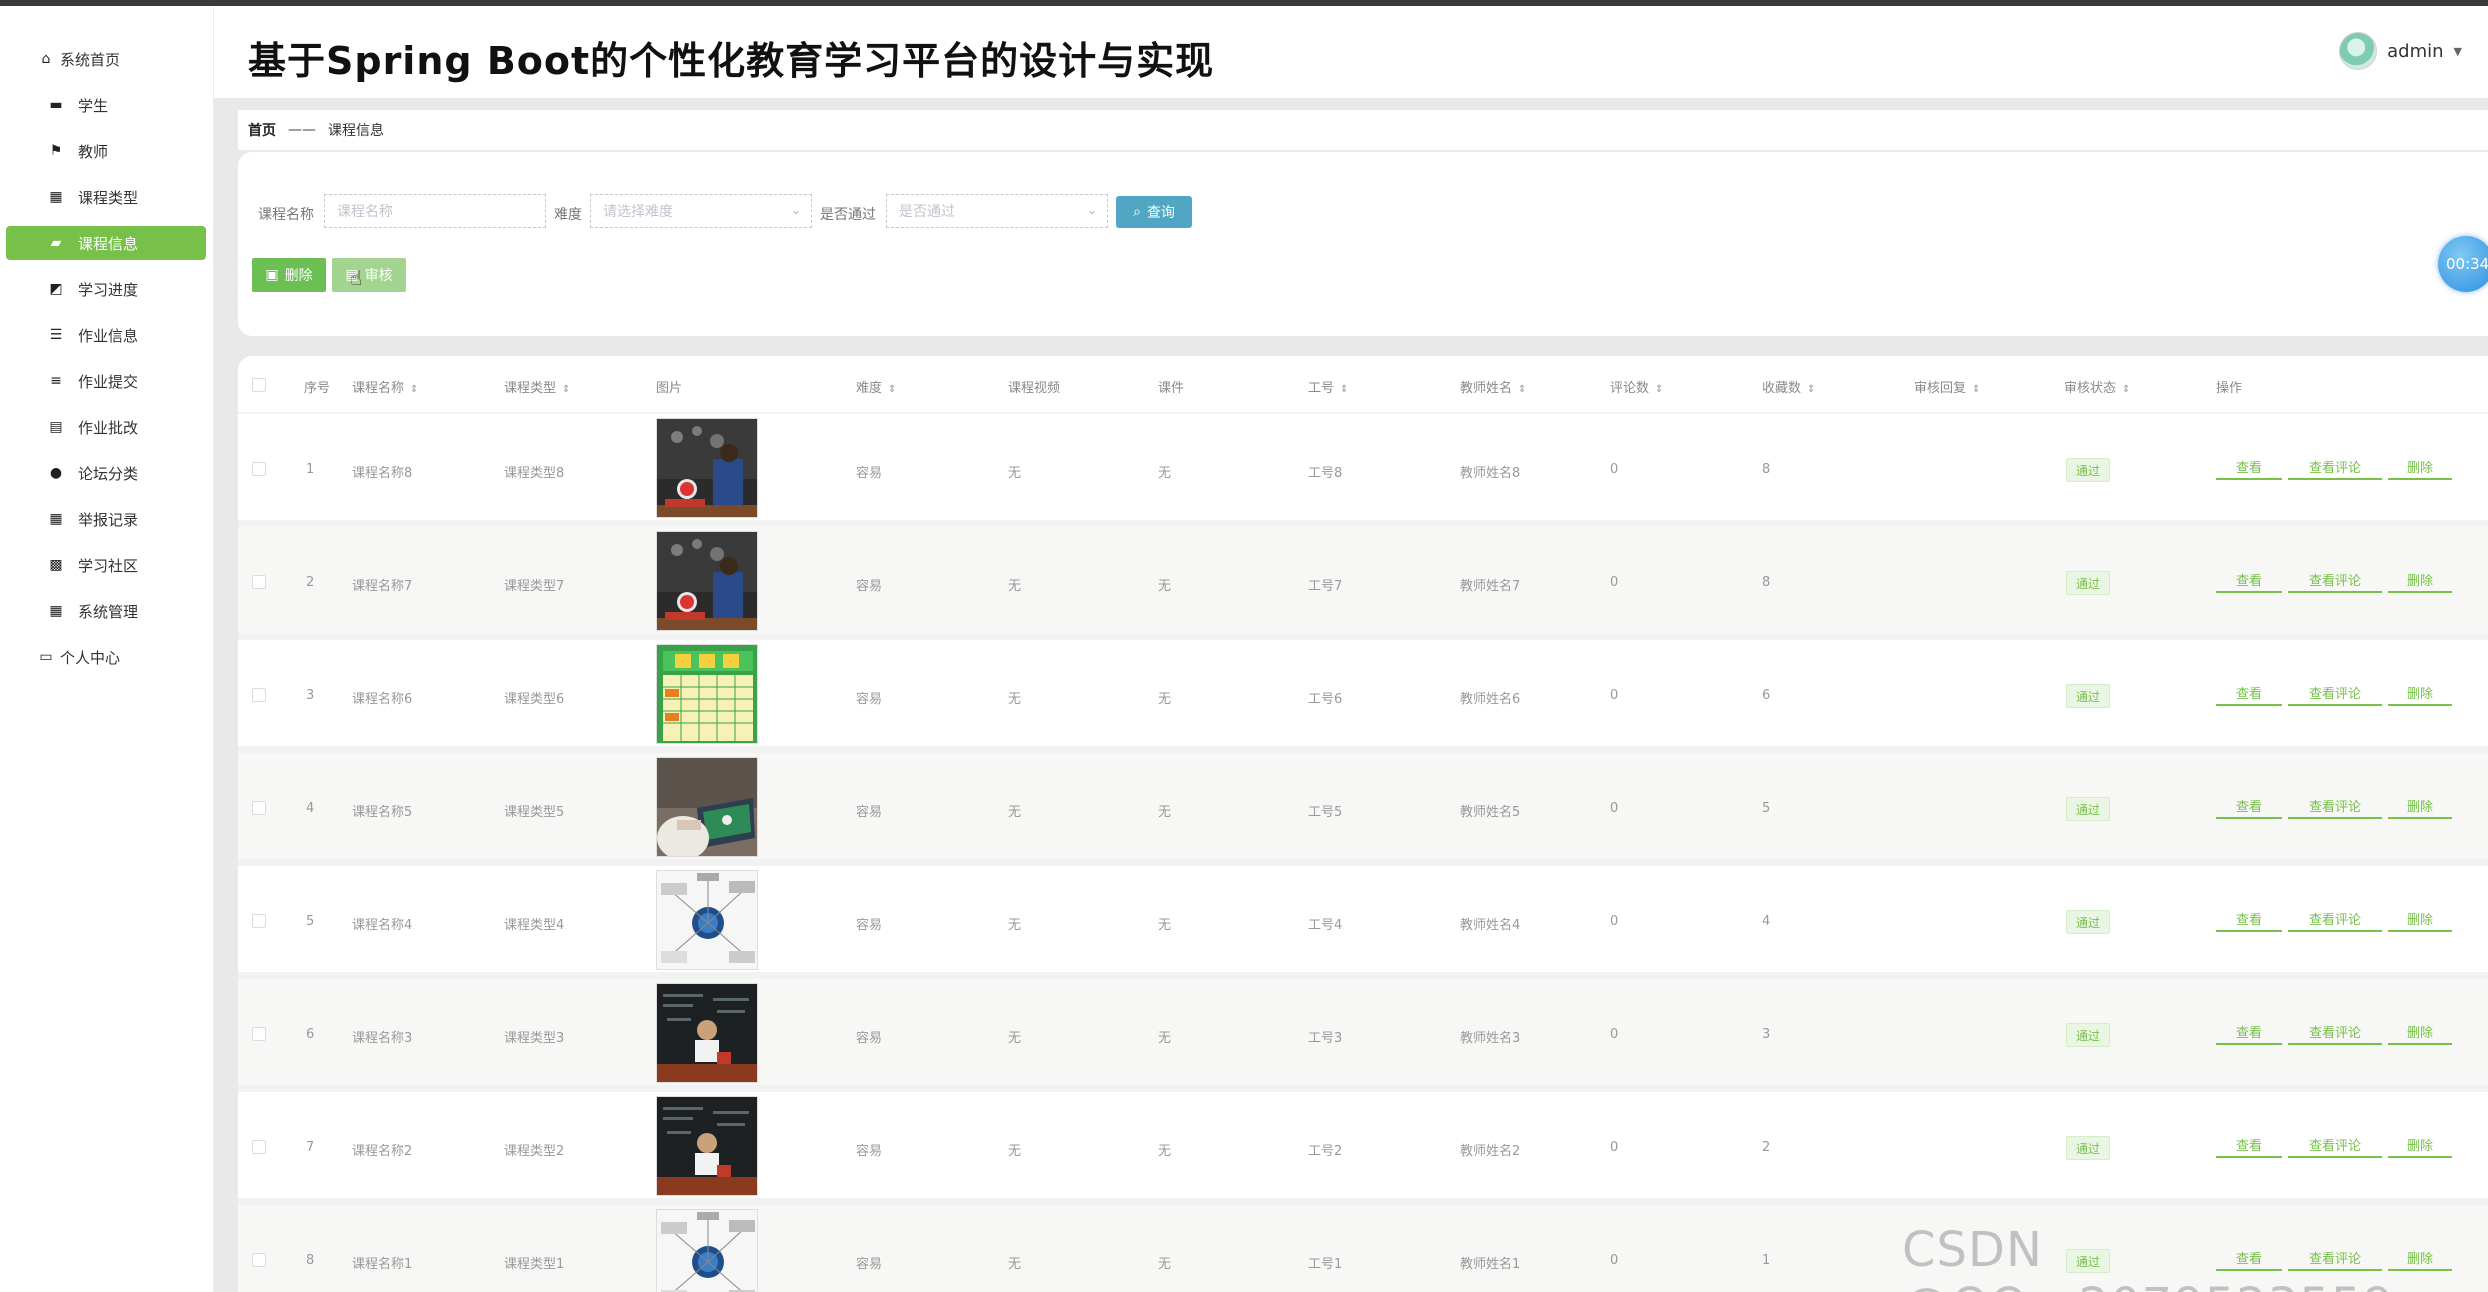 The image size is (2488, 1292). I want to click on sidebar-item-6: ☰ 作业信息, so click(106, 335).